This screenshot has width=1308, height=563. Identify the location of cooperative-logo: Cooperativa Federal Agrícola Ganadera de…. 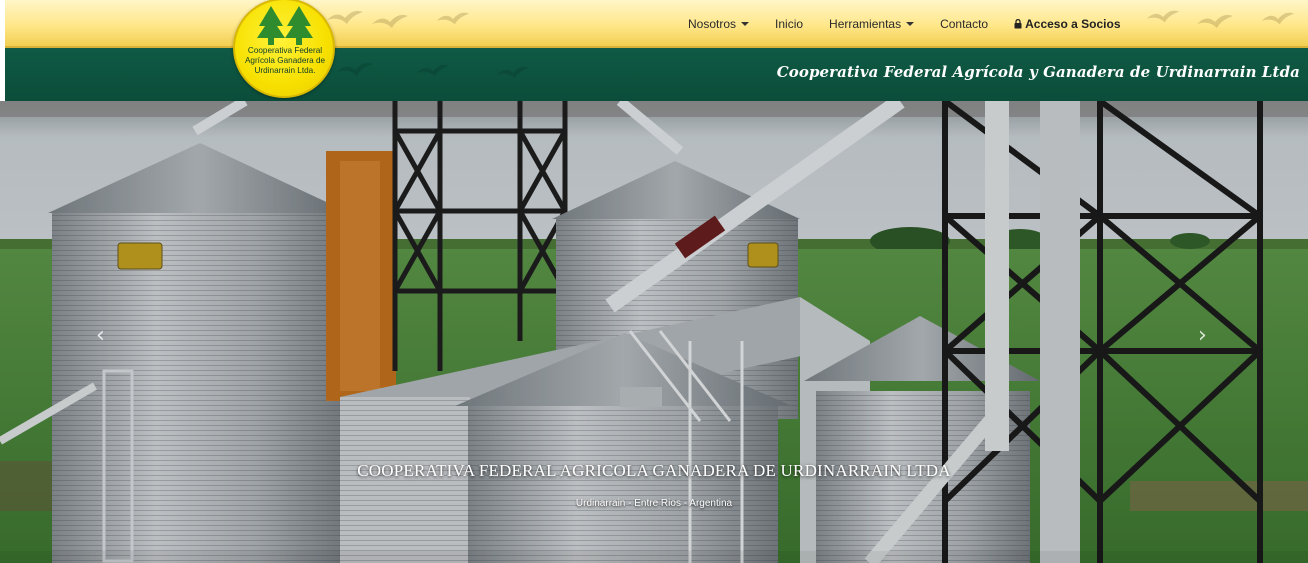
(284, 49).